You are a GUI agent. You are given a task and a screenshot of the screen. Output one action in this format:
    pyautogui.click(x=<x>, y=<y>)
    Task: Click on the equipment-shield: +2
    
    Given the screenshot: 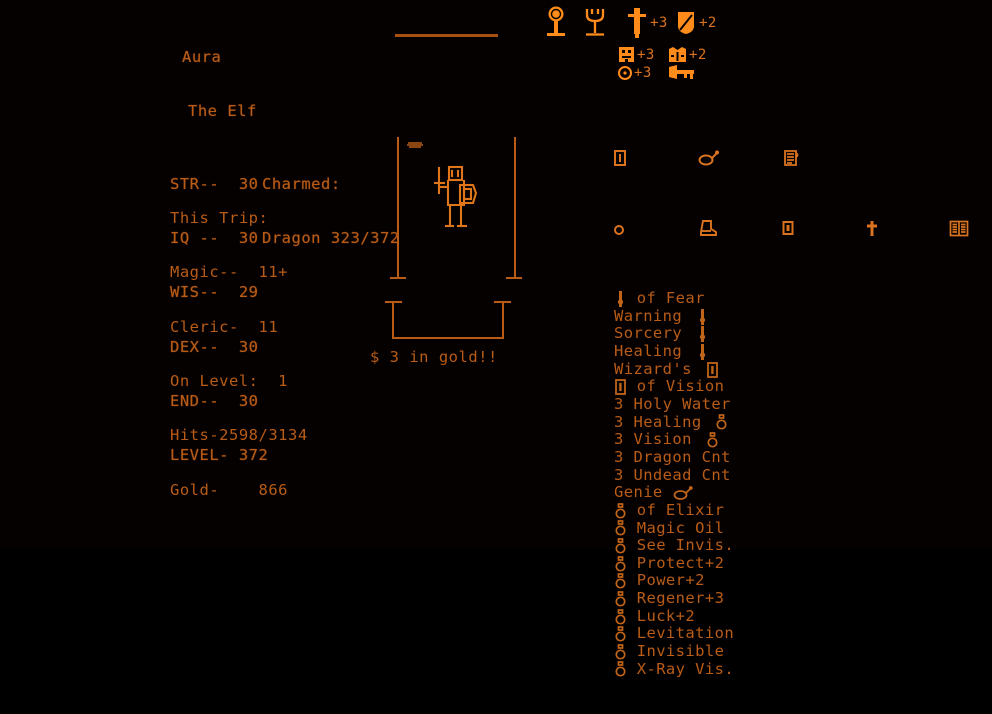 What is the action you would take?
    pyautogui.click(x=696, y=23)
    